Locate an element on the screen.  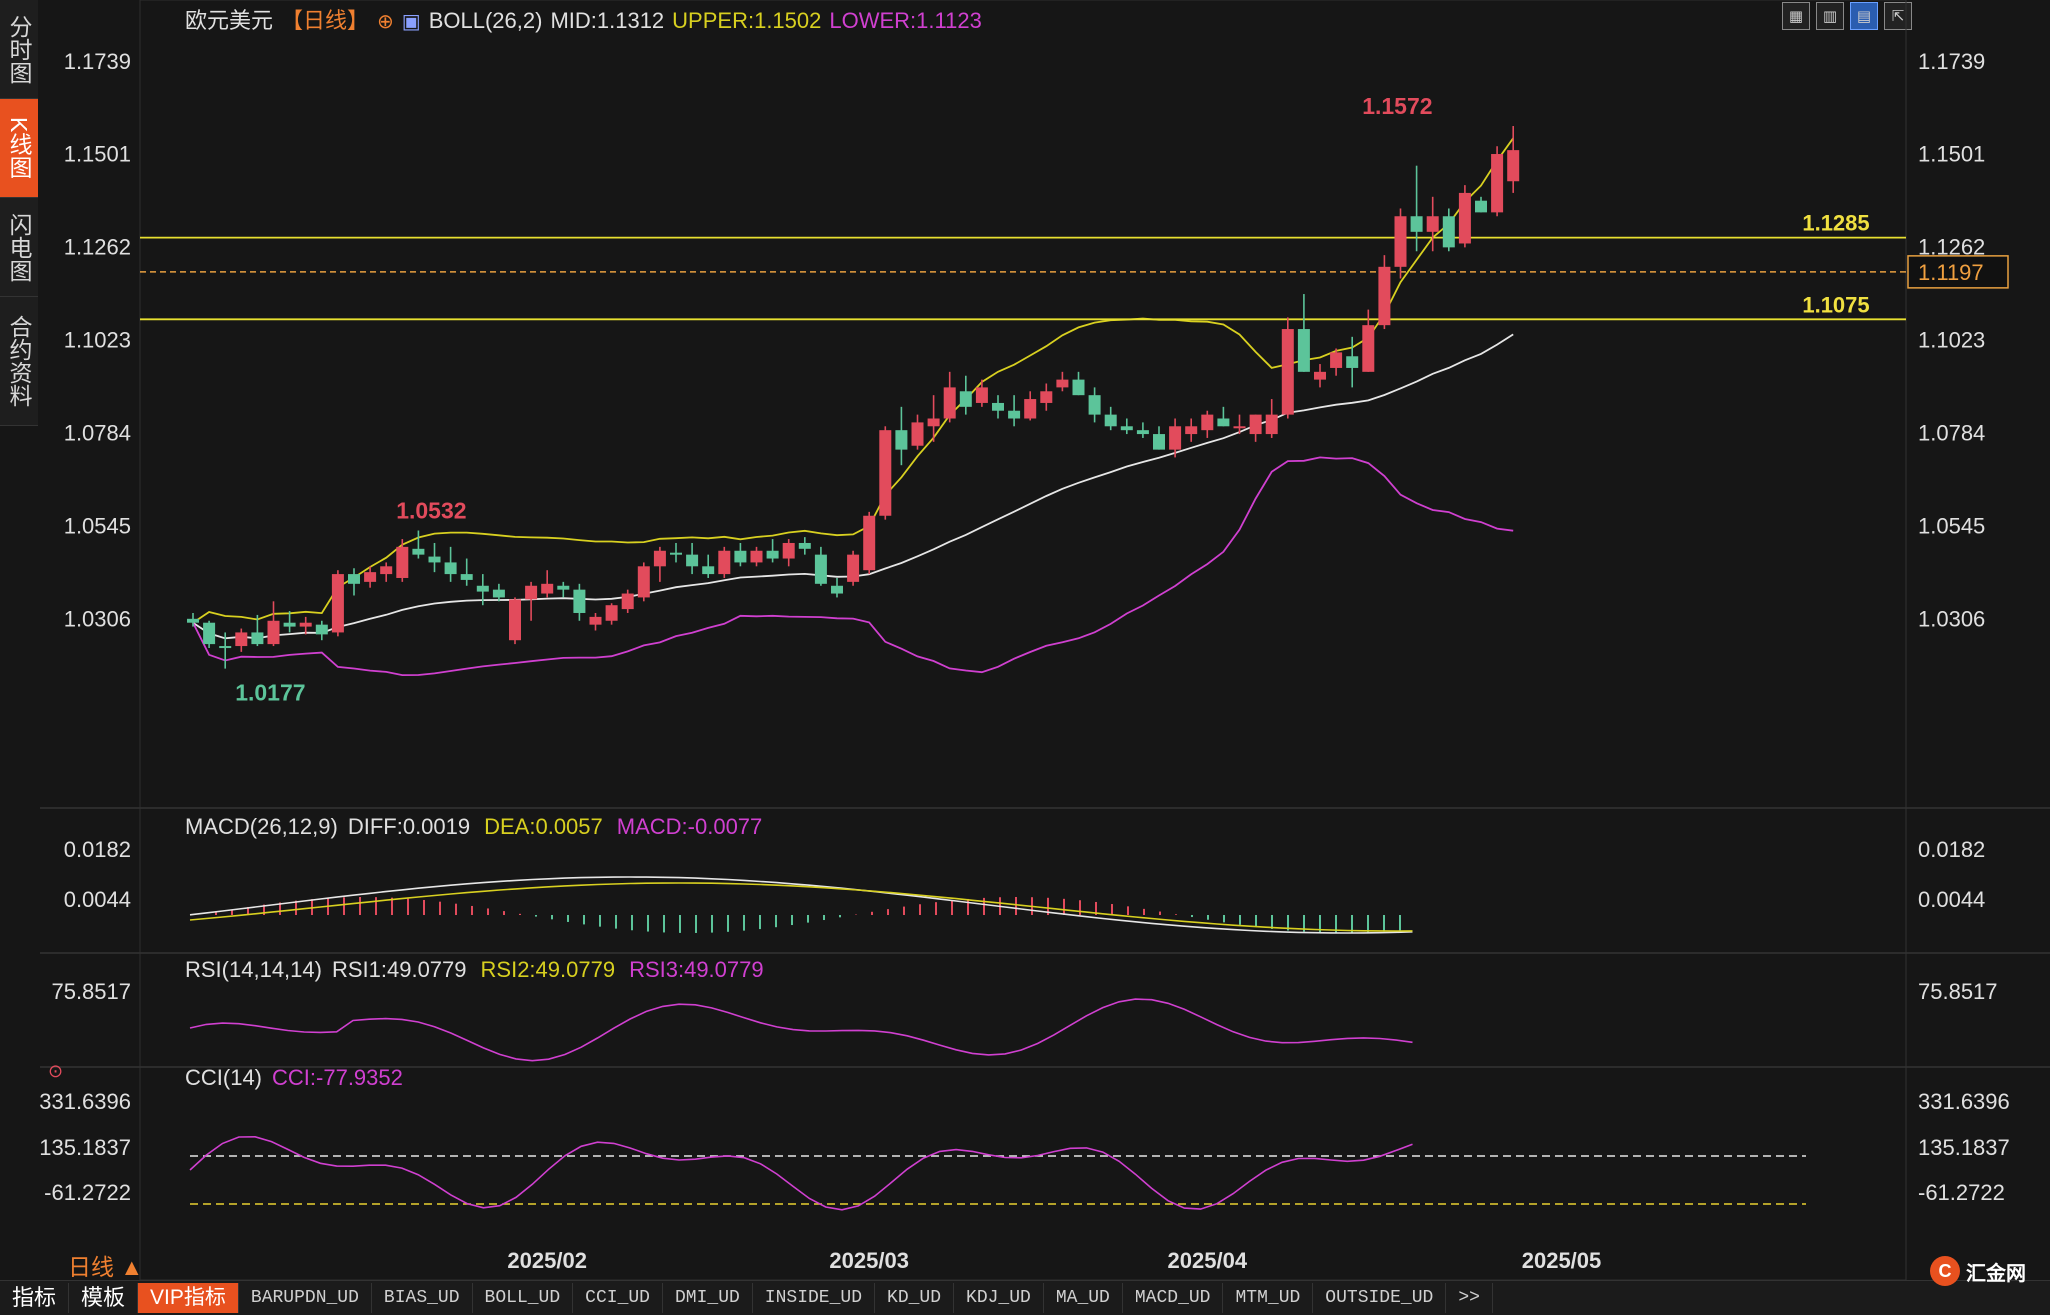
tab-cci: CCI_UD is located at coordinates (618, 1298).